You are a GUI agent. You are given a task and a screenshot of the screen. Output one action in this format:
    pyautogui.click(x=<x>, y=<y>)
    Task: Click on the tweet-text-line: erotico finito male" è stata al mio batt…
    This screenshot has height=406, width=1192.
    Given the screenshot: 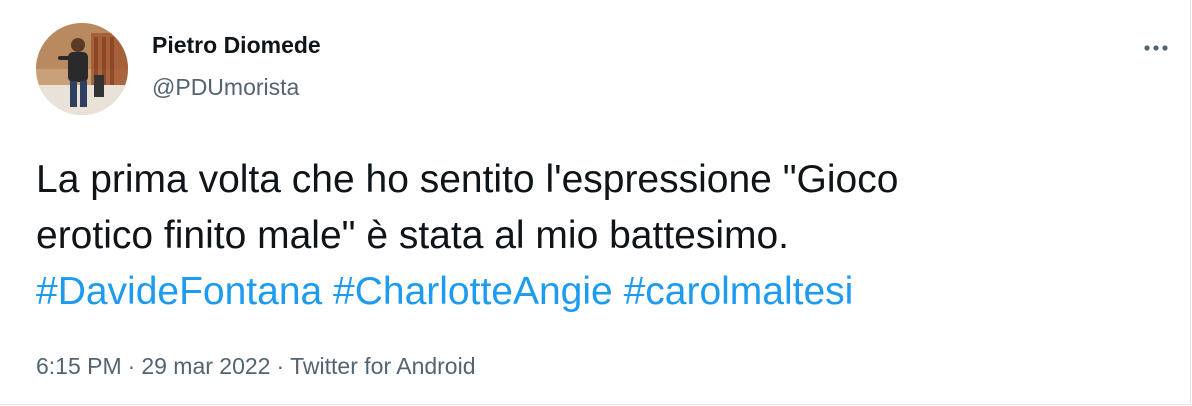 What is the action you would take?
    pyautogui.click(x=413, y=235)
    